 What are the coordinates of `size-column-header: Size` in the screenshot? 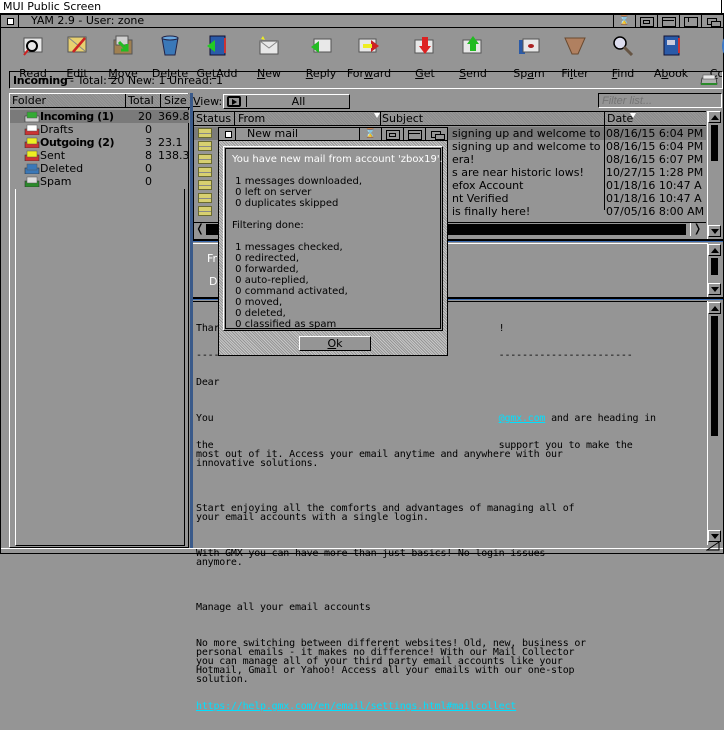 It's located at (175, 101).